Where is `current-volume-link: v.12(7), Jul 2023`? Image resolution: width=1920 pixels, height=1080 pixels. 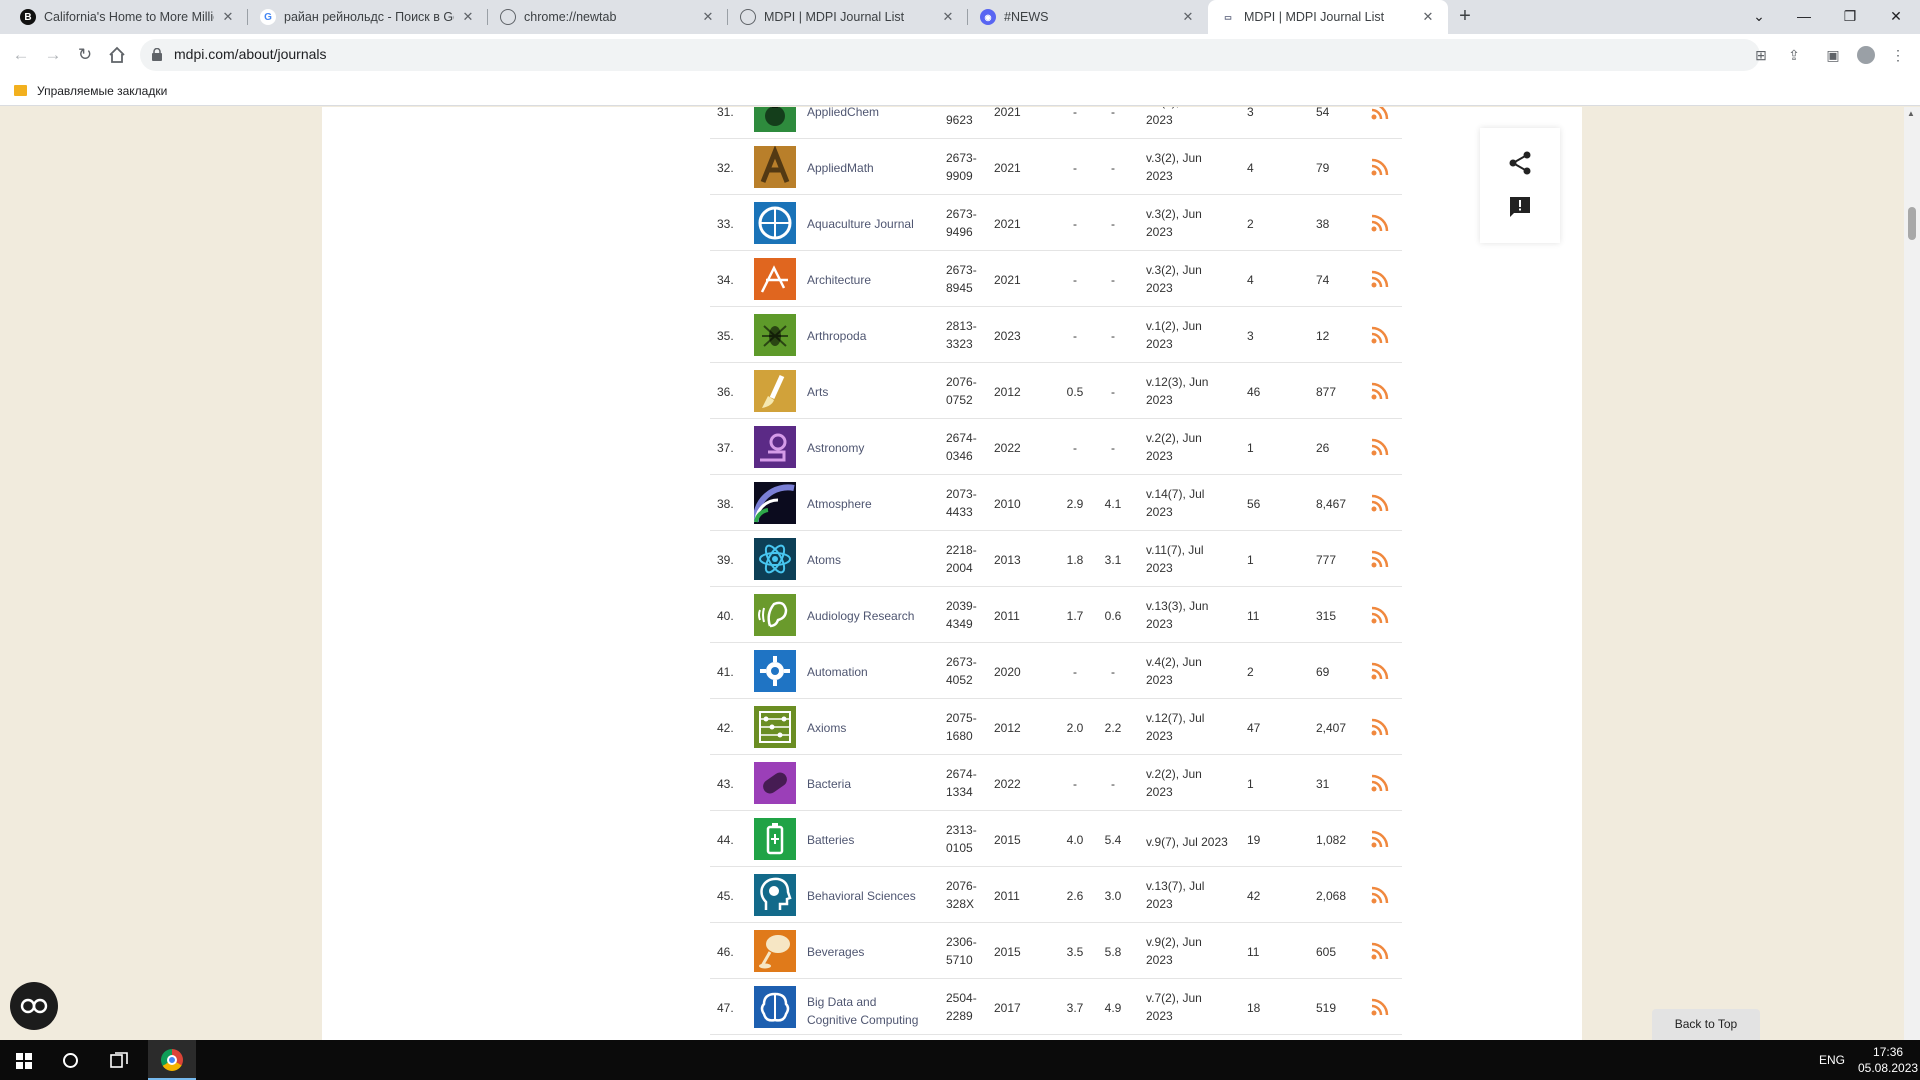 current-volume-link: v.12(7), Jul 2023 is located at coordinates (1194, 727).